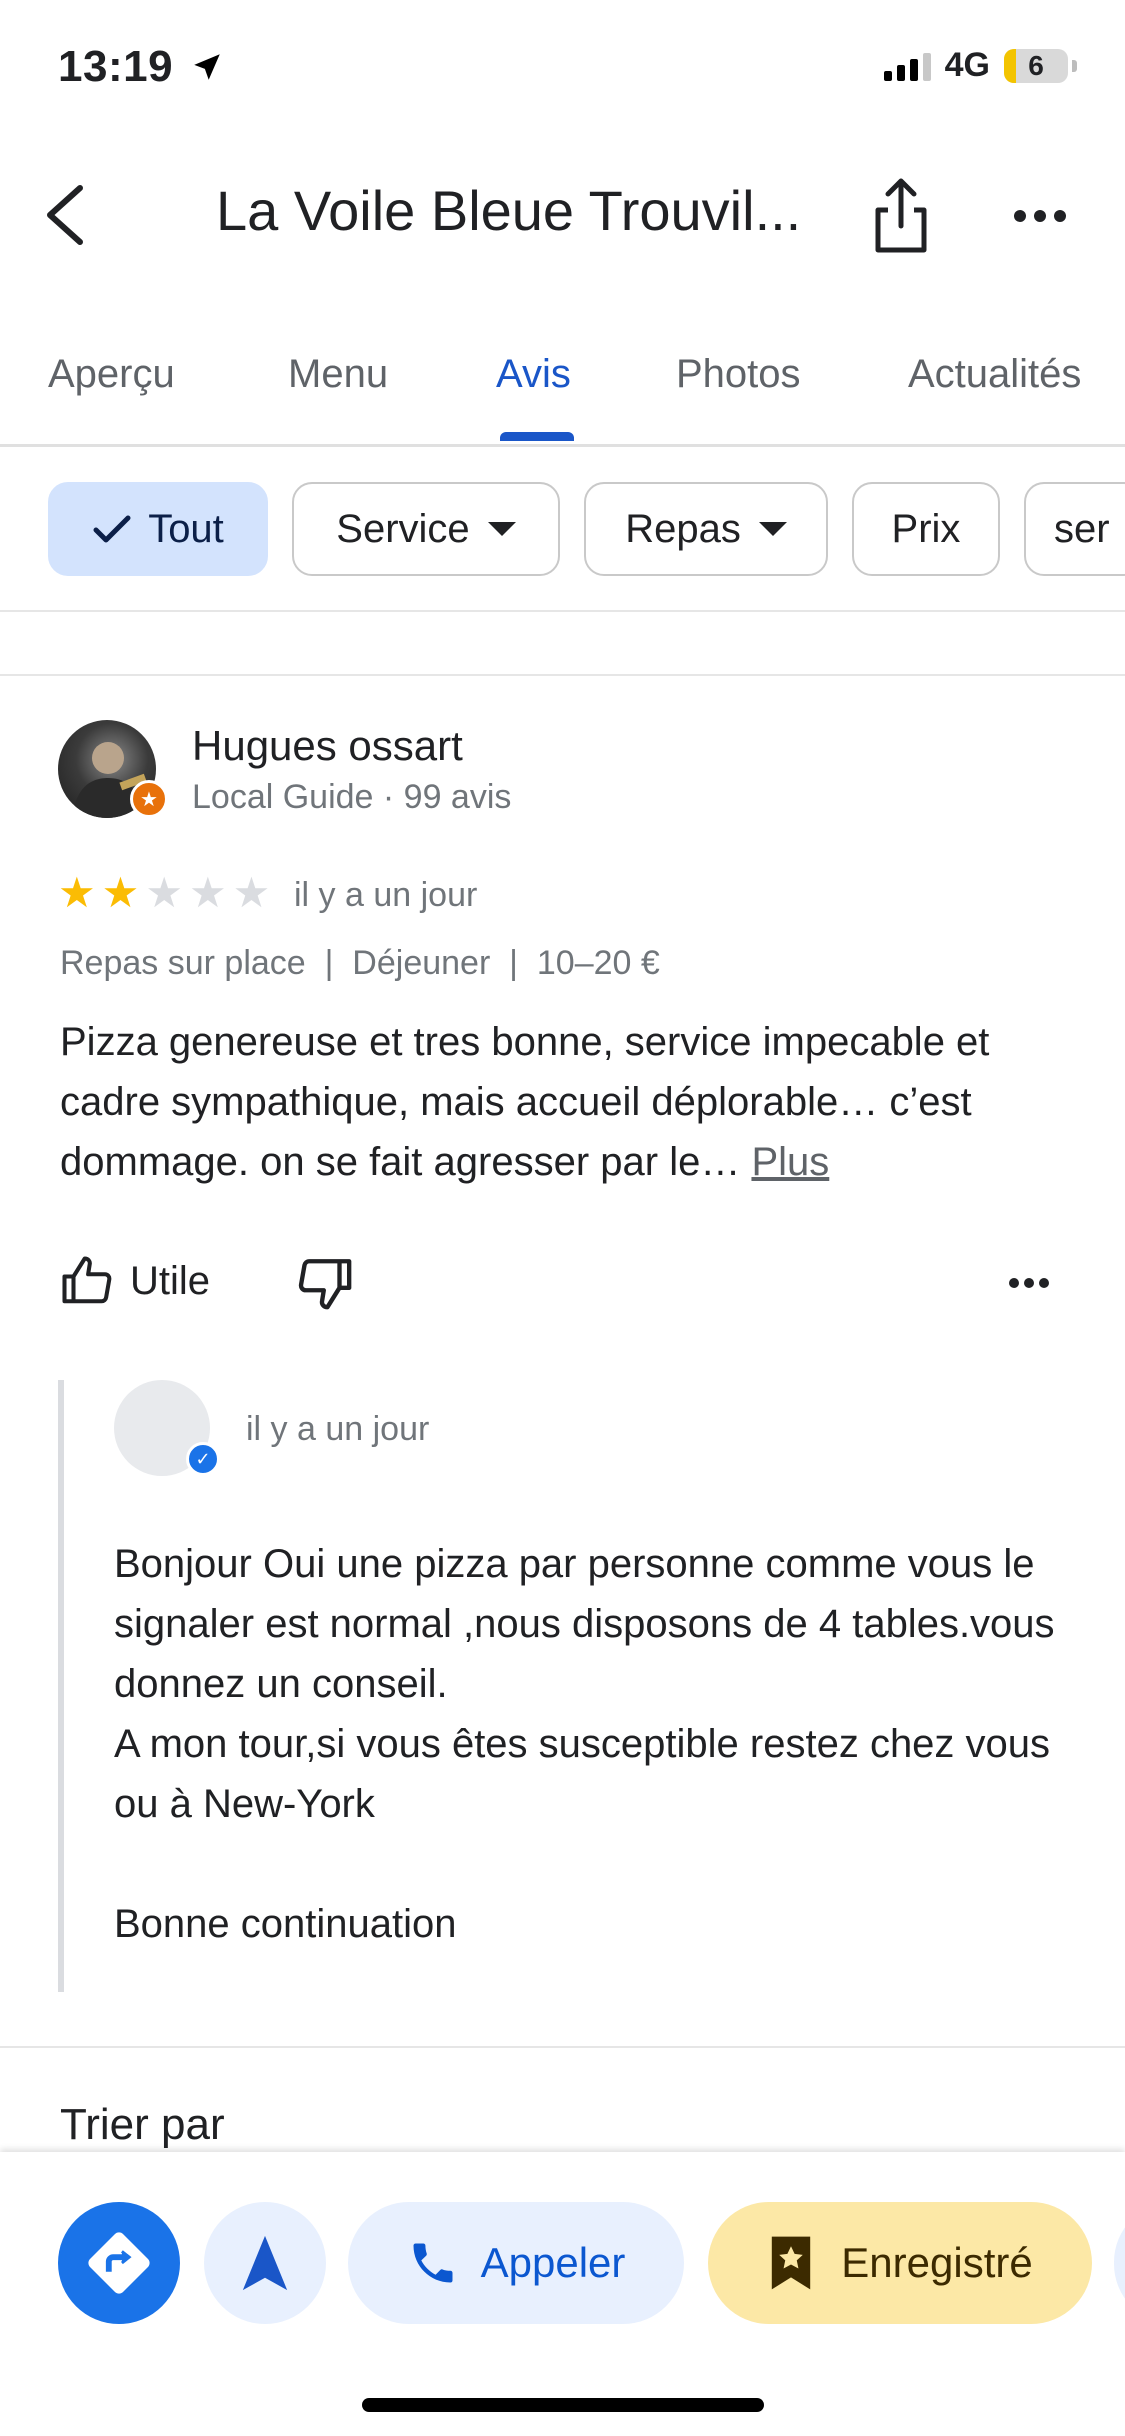 The width and height of the screenshot is (1125, 2436). What do you see at coordinates (186, 528) in the screenshot?
I see `filter-chip-label: Tout` at bounding box center [186, 528].